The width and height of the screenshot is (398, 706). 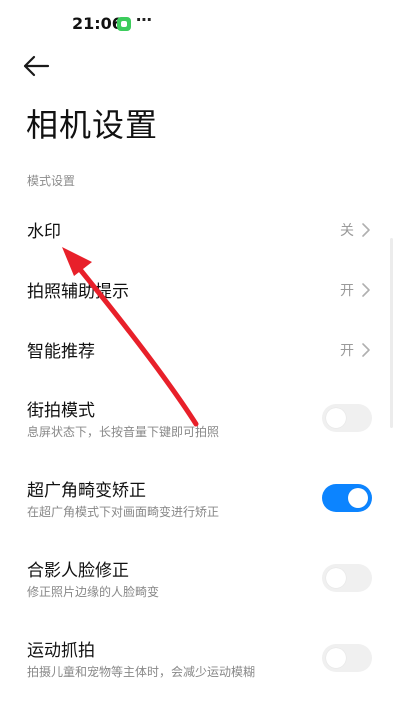 I want to click on setting-subtitle: 拍摄儿童和宠物等主体时，会减少运动模糊, so click(x=141, y=672).